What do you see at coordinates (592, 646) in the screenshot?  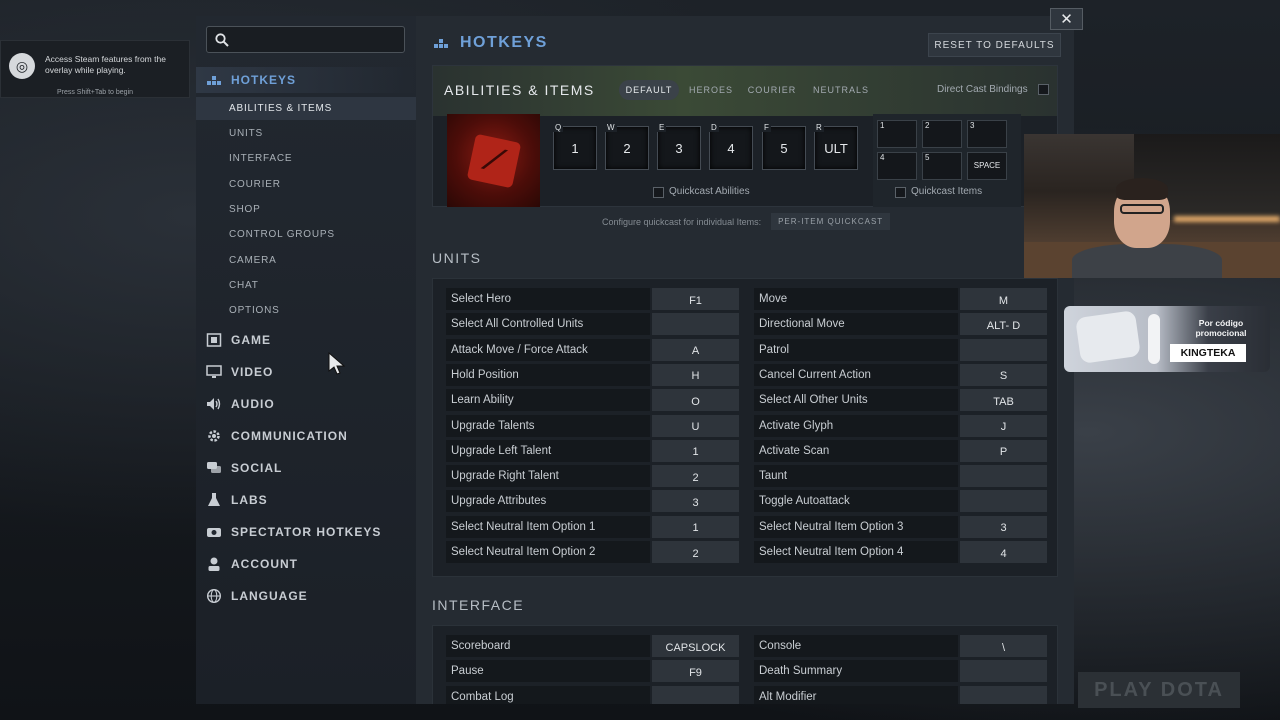 I see `hotkey-row: Scoreboard CAPSLOCK` at bounding box center [592, 646].